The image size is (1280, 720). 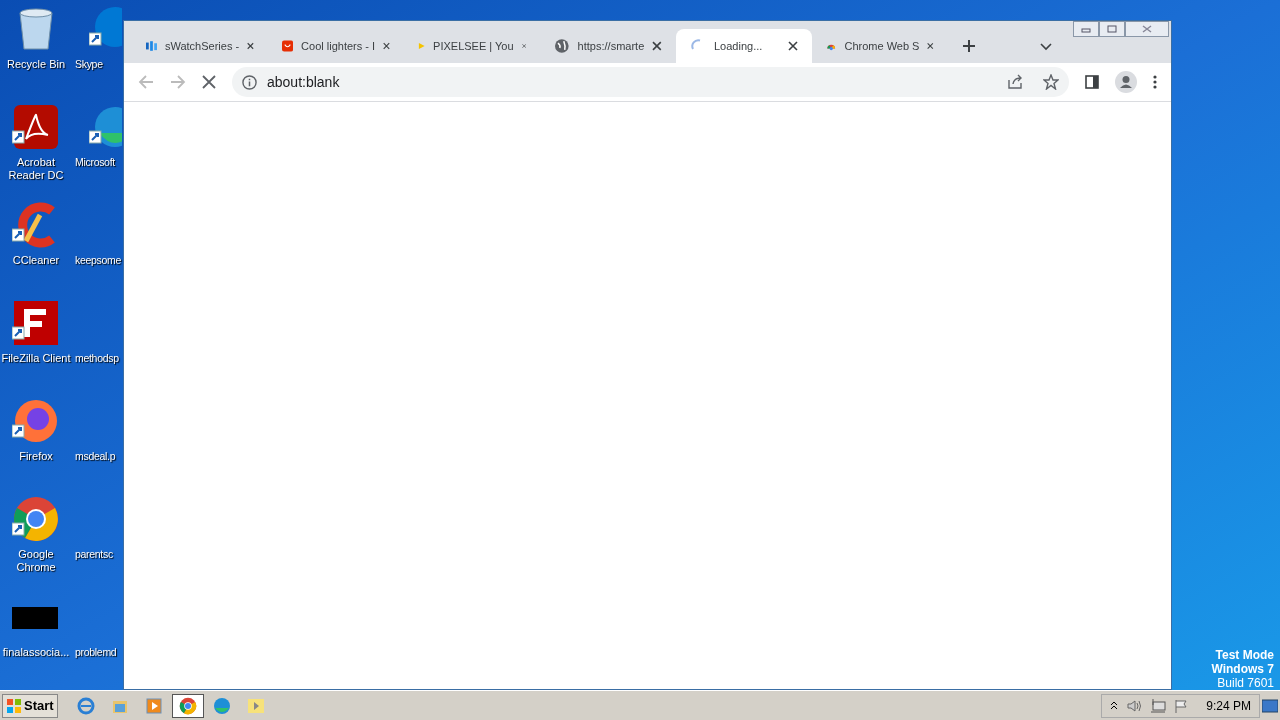 What do you see at coordinates (36, 260) in the screenshot?
I see `desktop-icon-label: CCleaner` at bounding box center [36, 260].